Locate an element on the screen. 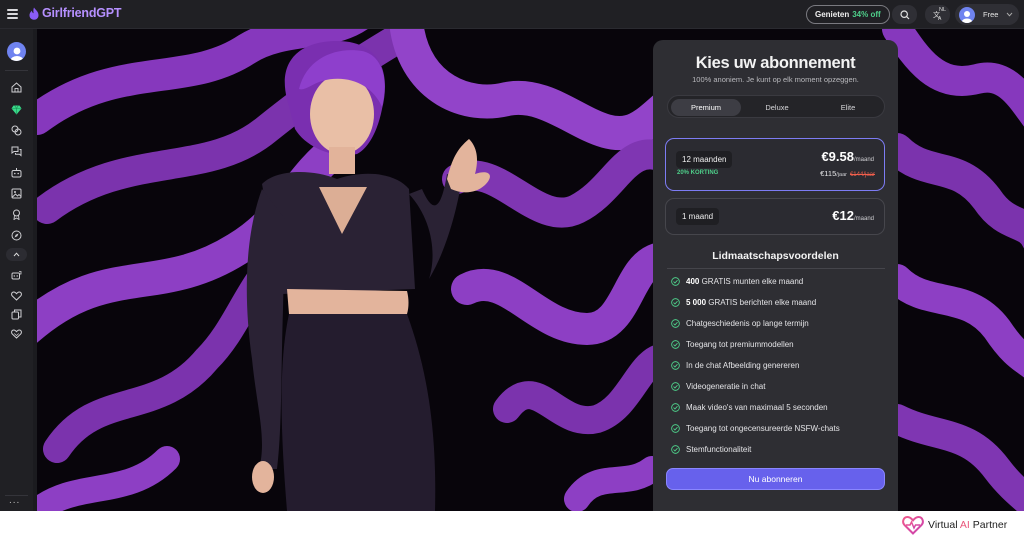  benefit-item: 400 GRATIS munten elke maand is located at coordinates (737, 281).